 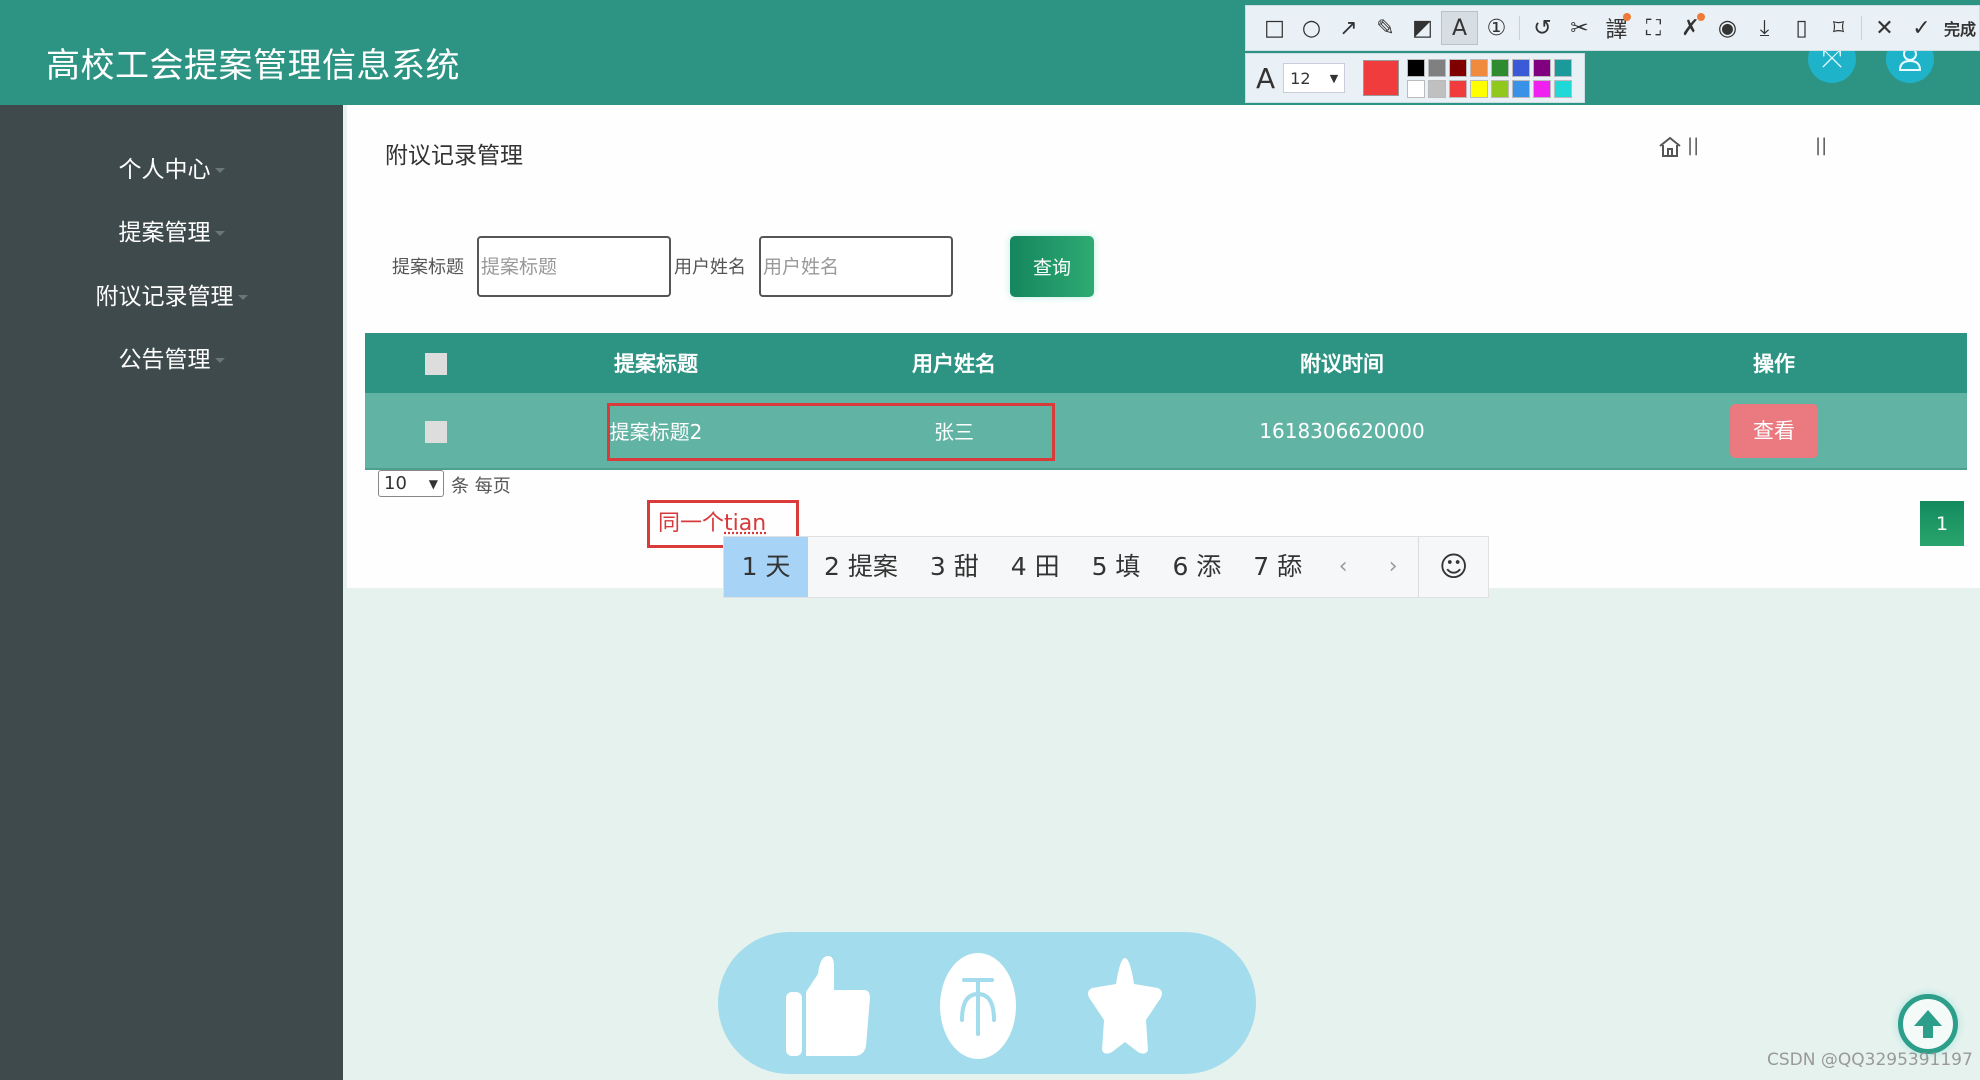 What do you see at coordinates (1764, 28) in the screenshot?
I see `download-icon: ⤓` at bounding box center [1764, 28].